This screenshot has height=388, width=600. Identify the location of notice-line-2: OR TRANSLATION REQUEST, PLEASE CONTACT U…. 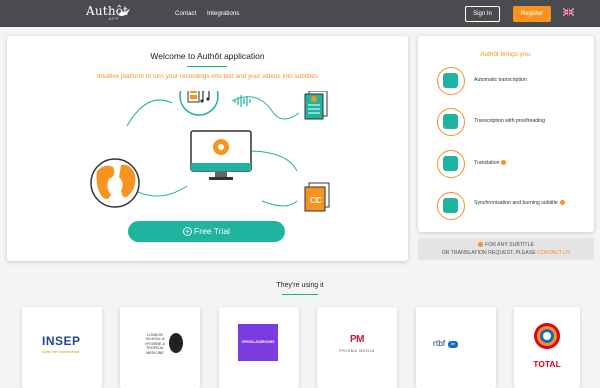
(506, 253).